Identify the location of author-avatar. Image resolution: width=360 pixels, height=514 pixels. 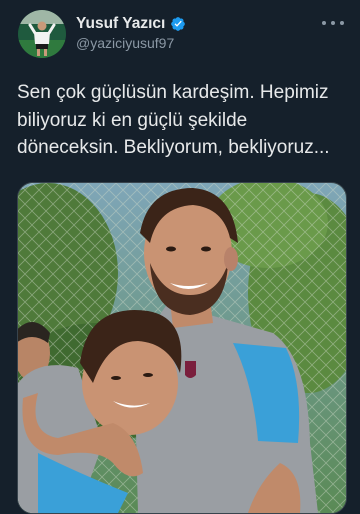
(42, 34).